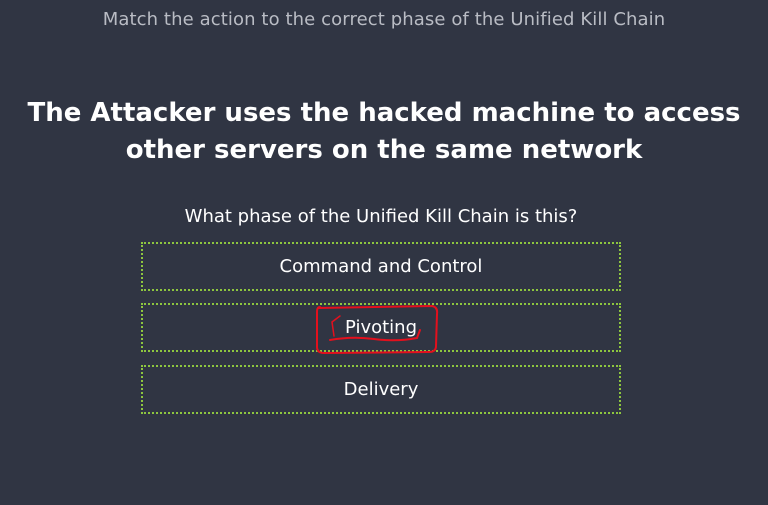 This screenshot has width=768, height=505. I want to click on option-delivery: Delivery, so click(381, 389).